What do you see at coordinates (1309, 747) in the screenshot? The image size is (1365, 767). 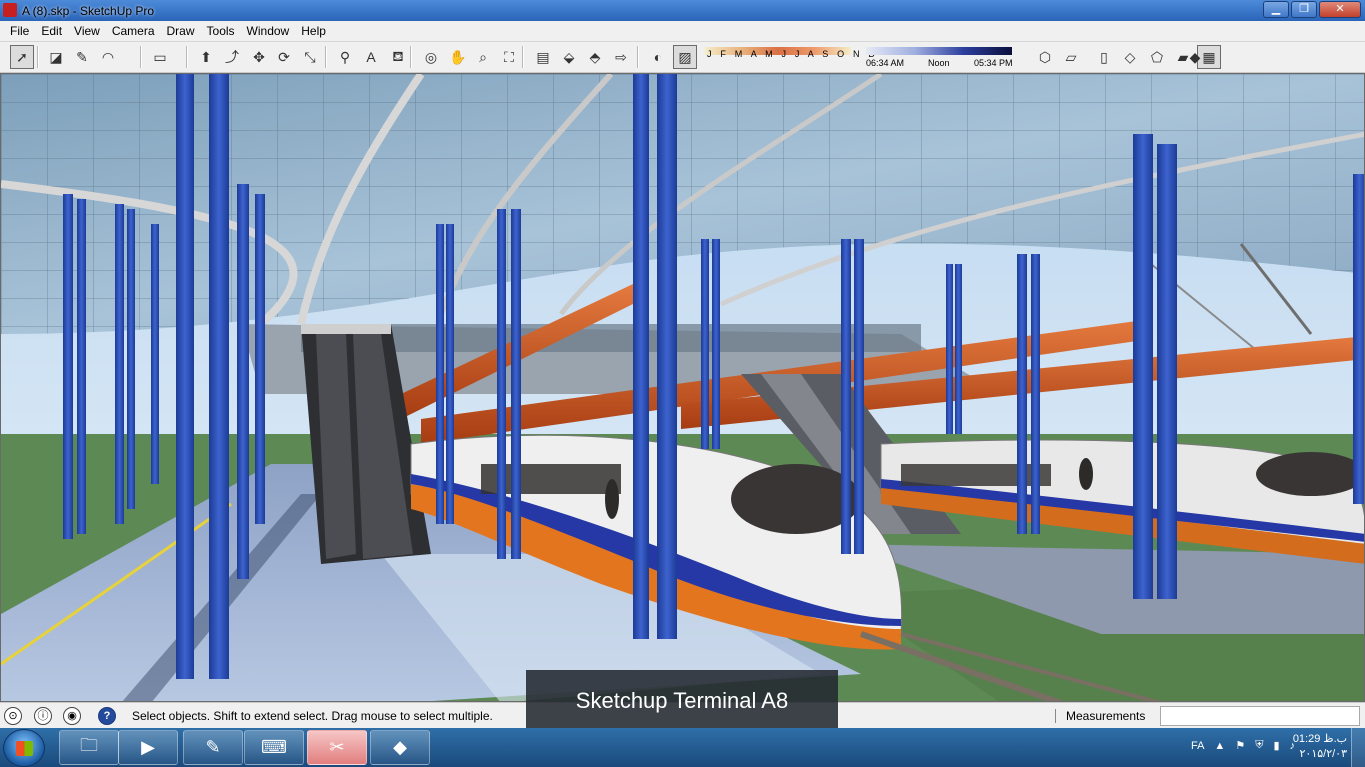 I see `clock: 01:29 ب.ظ ۲۰۱۵/۲/۰۳` at bounding box center [1309, 747].